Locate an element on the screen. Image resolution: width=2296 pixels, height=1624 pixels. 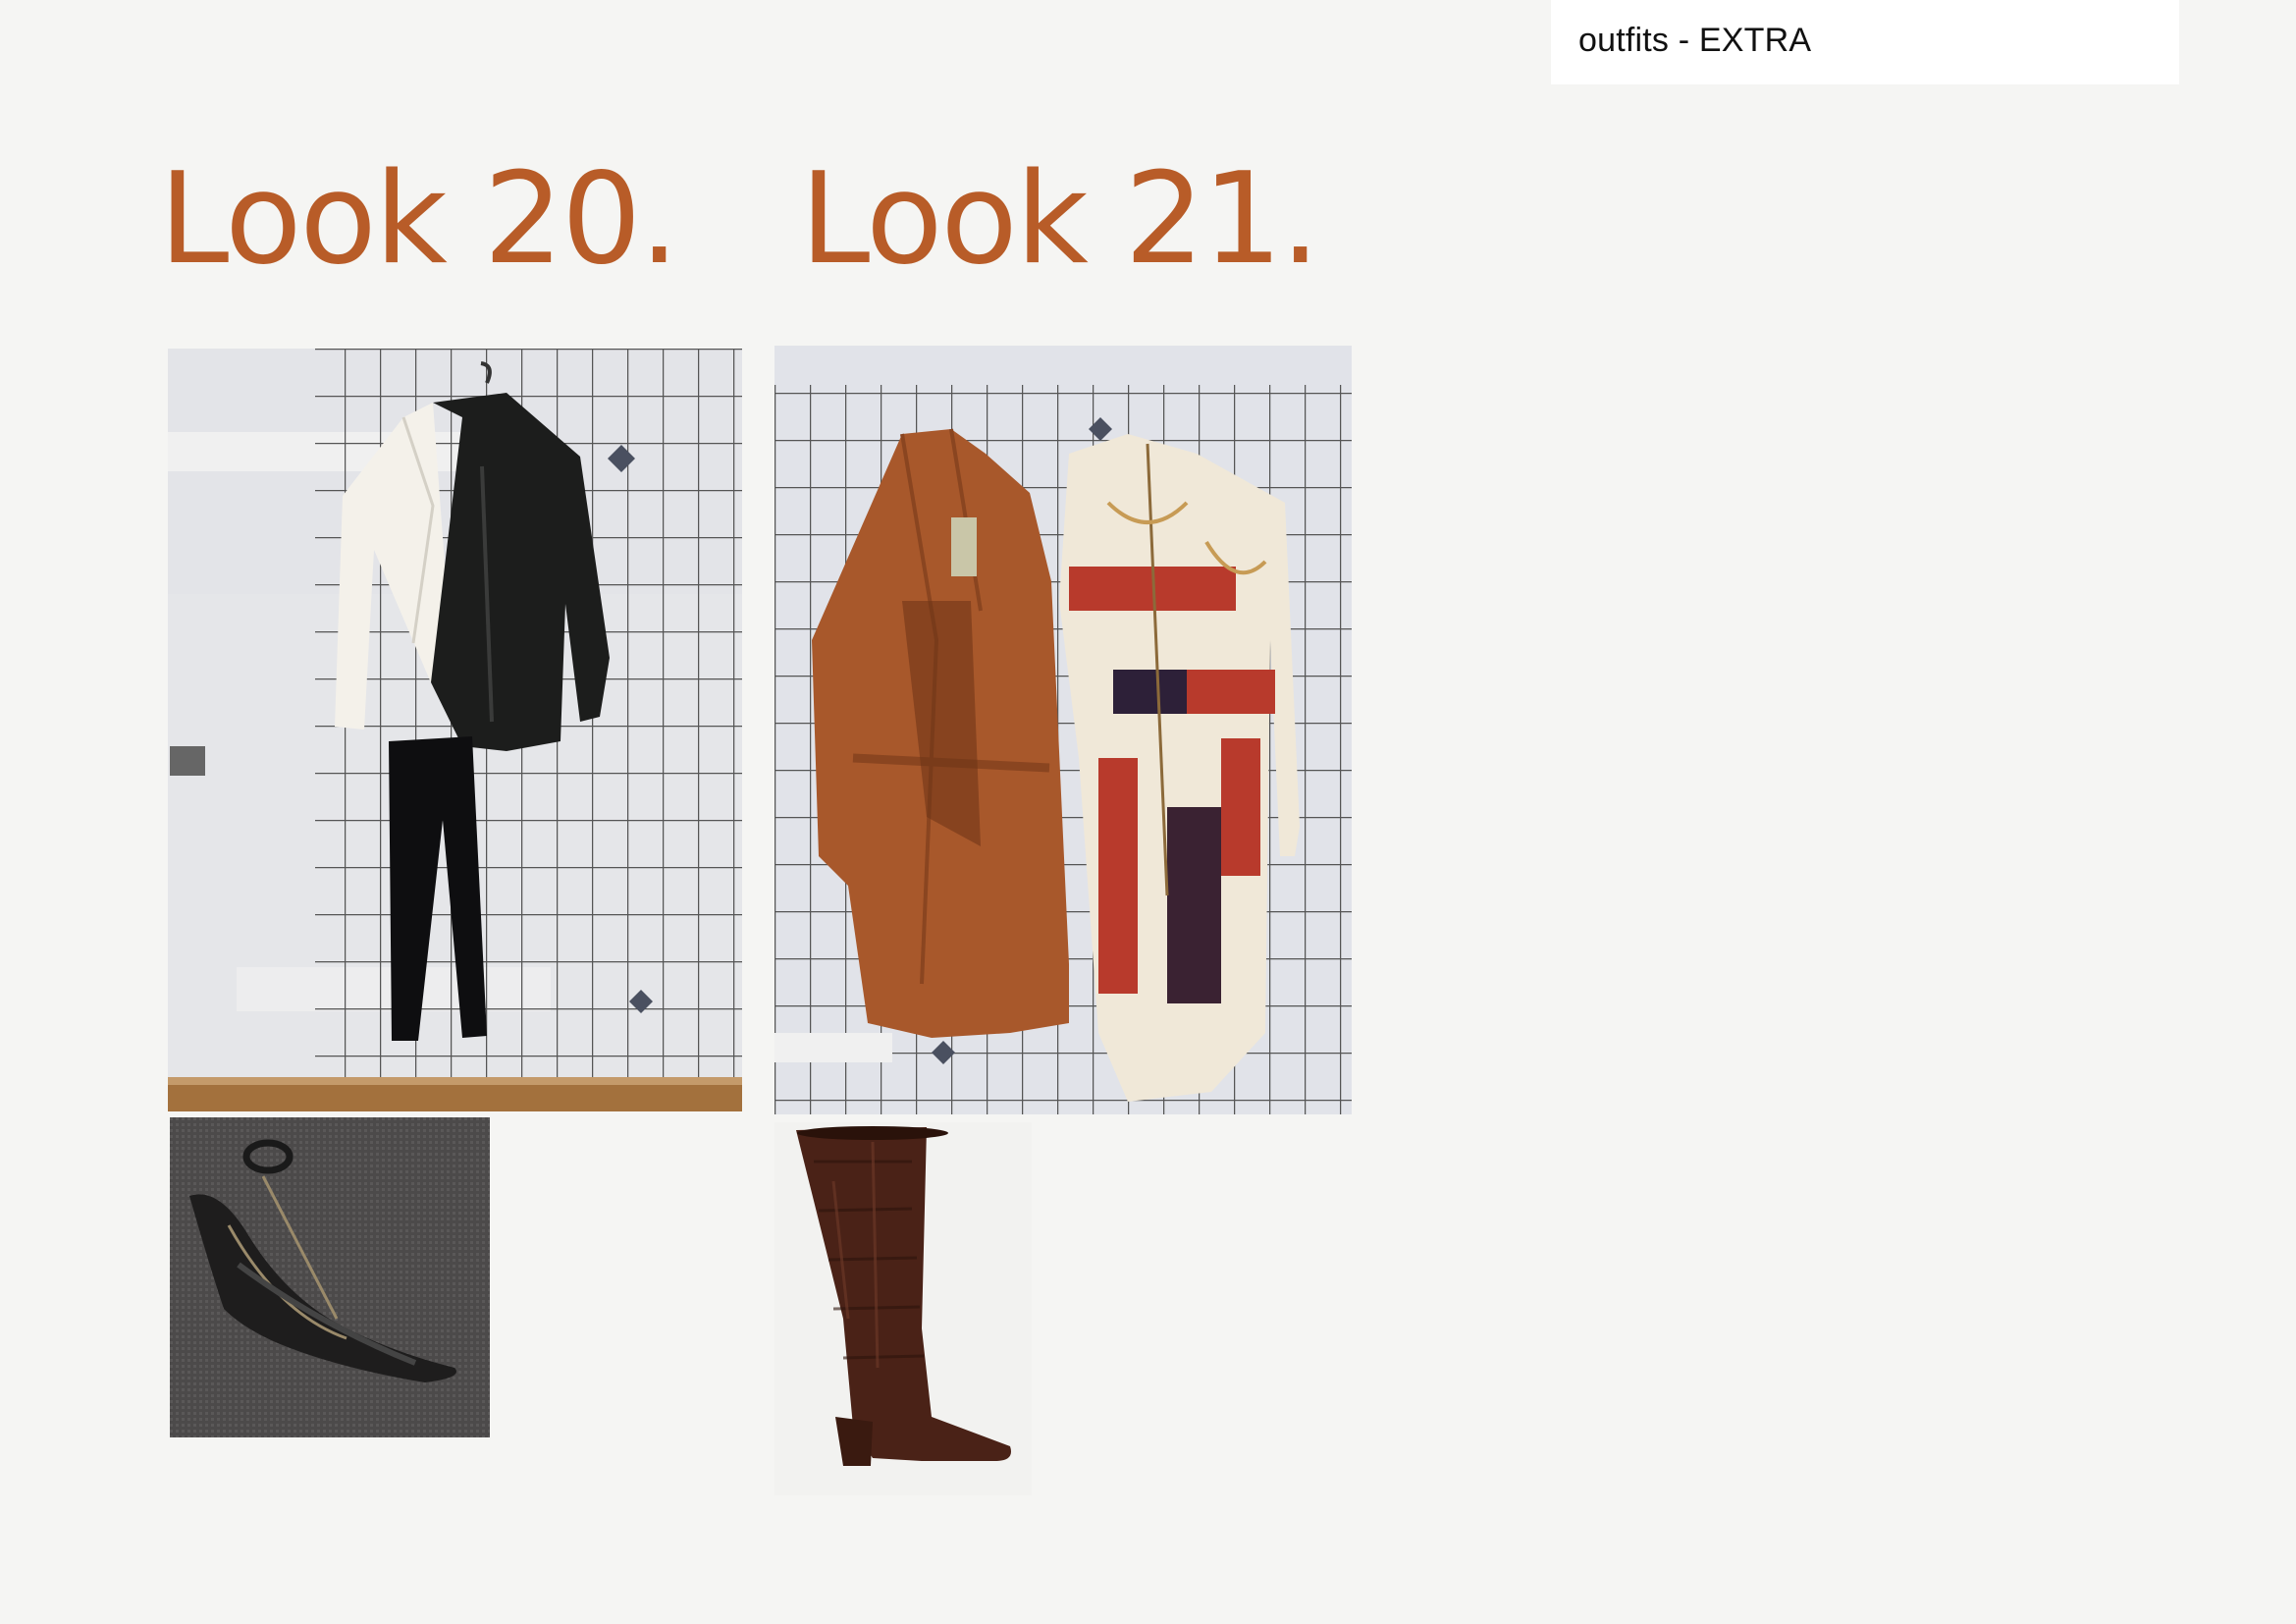
look-21-title: Look 21. is located at coordinates (1060, 219).